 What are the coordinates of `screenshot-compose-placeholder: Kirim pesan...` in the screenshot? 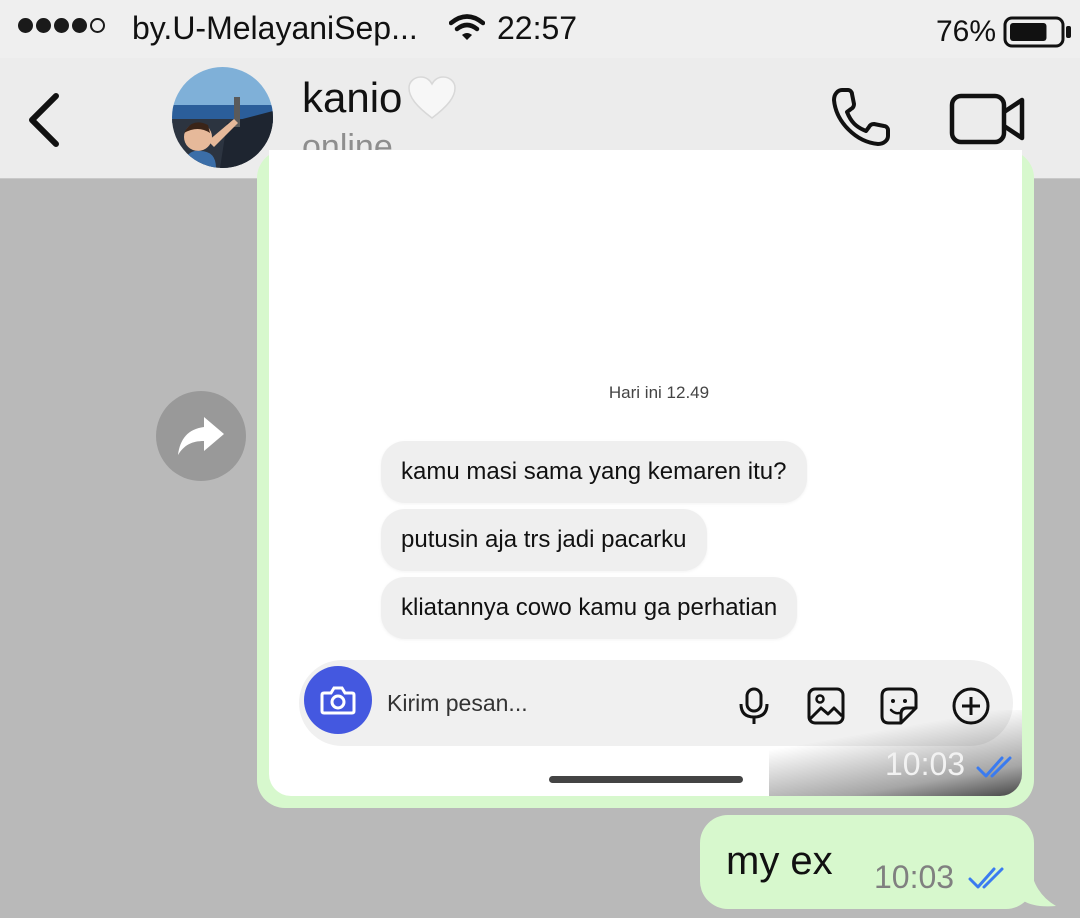 It's located at (457, 703).